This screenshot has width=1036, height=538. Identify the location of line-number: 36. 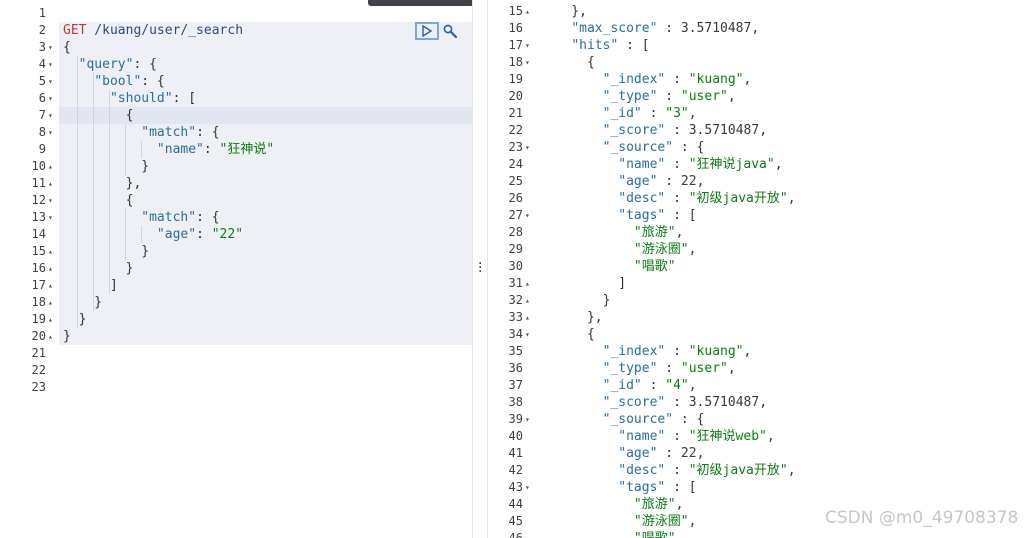
(515, 368).